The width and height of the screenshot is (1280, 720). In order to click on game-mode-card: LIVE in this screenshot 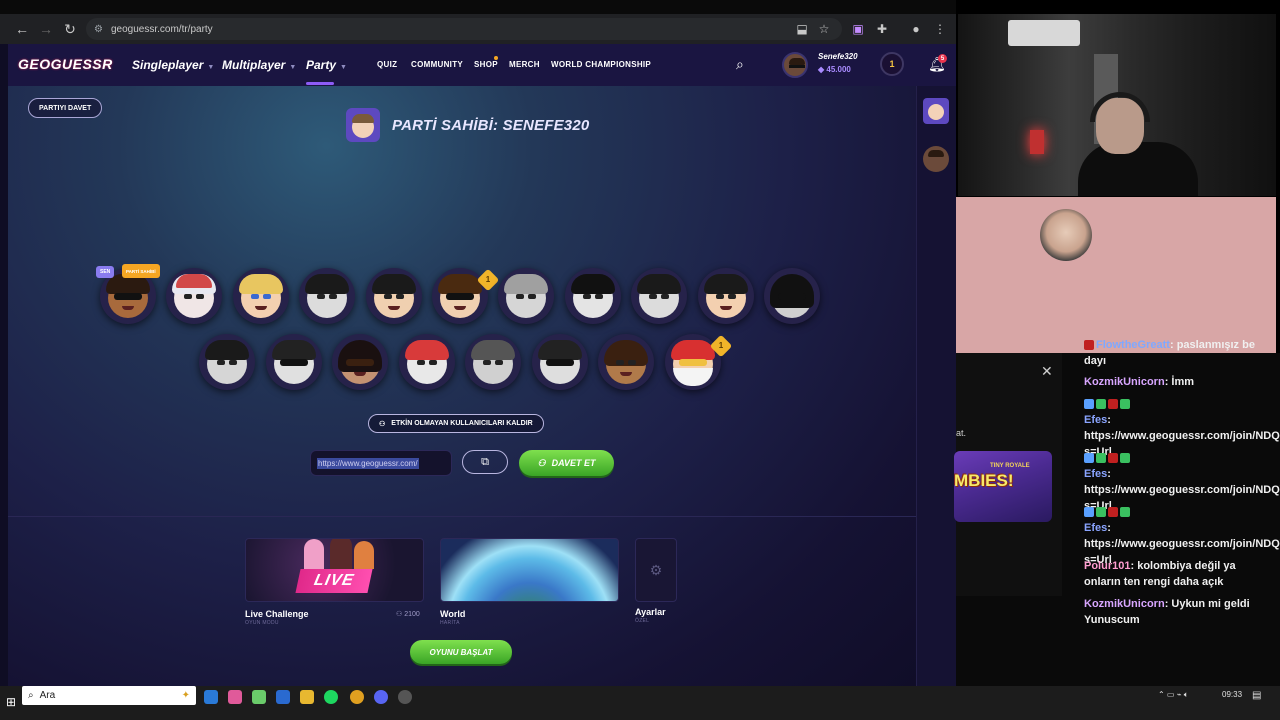, I will do `click(334, 570)`.